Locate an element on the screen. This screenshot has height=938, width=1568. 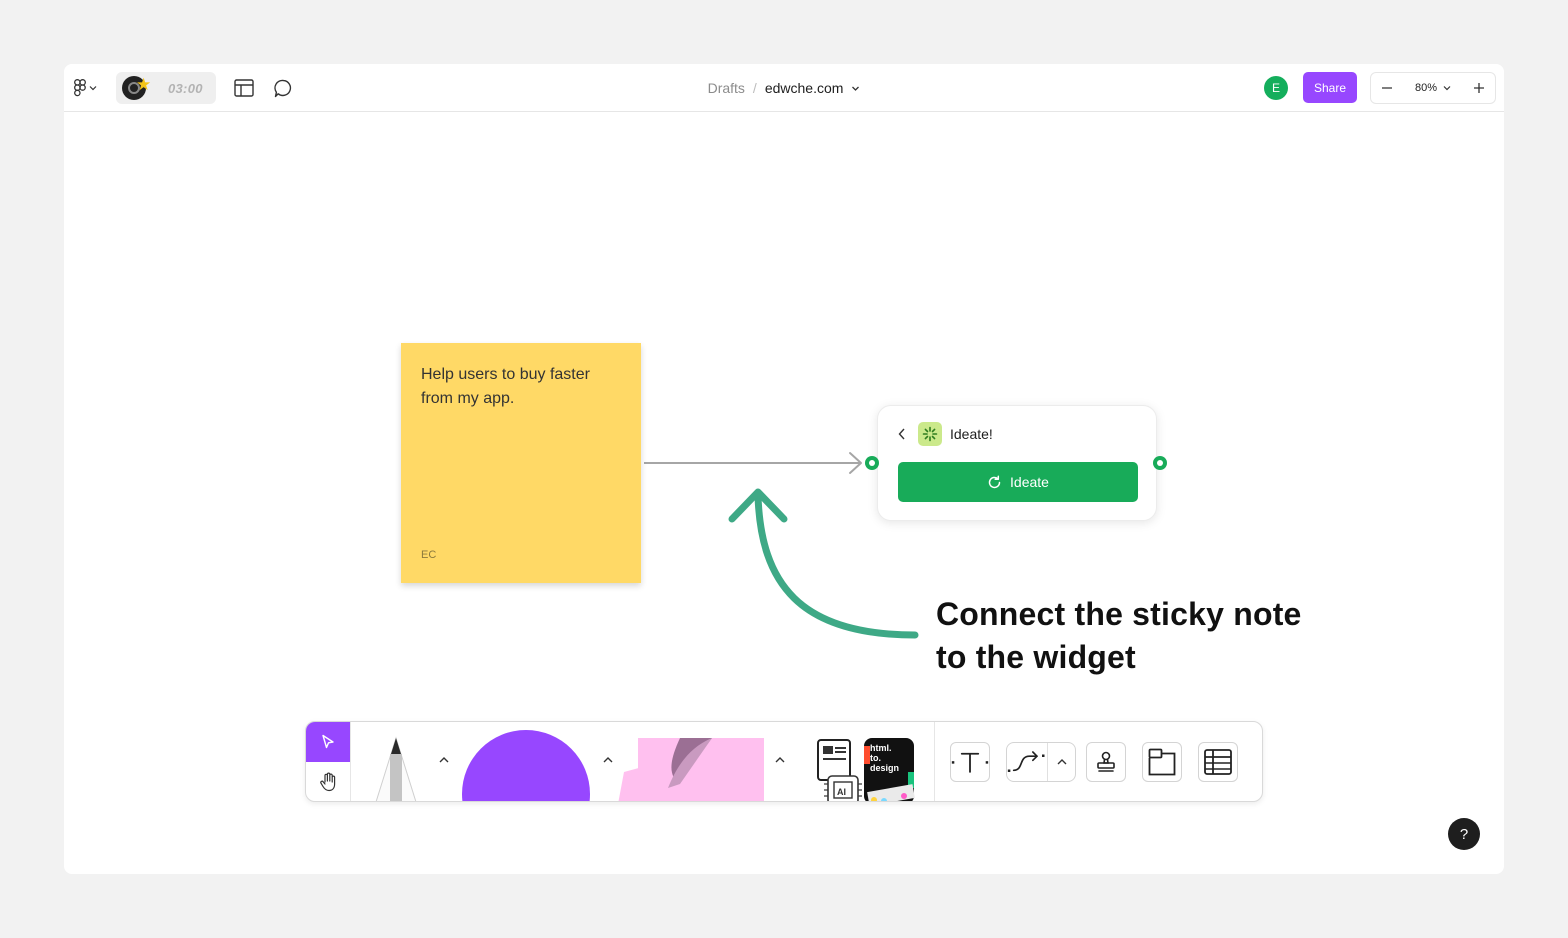
star-icon: ★ is located at coordinates (144, 84).